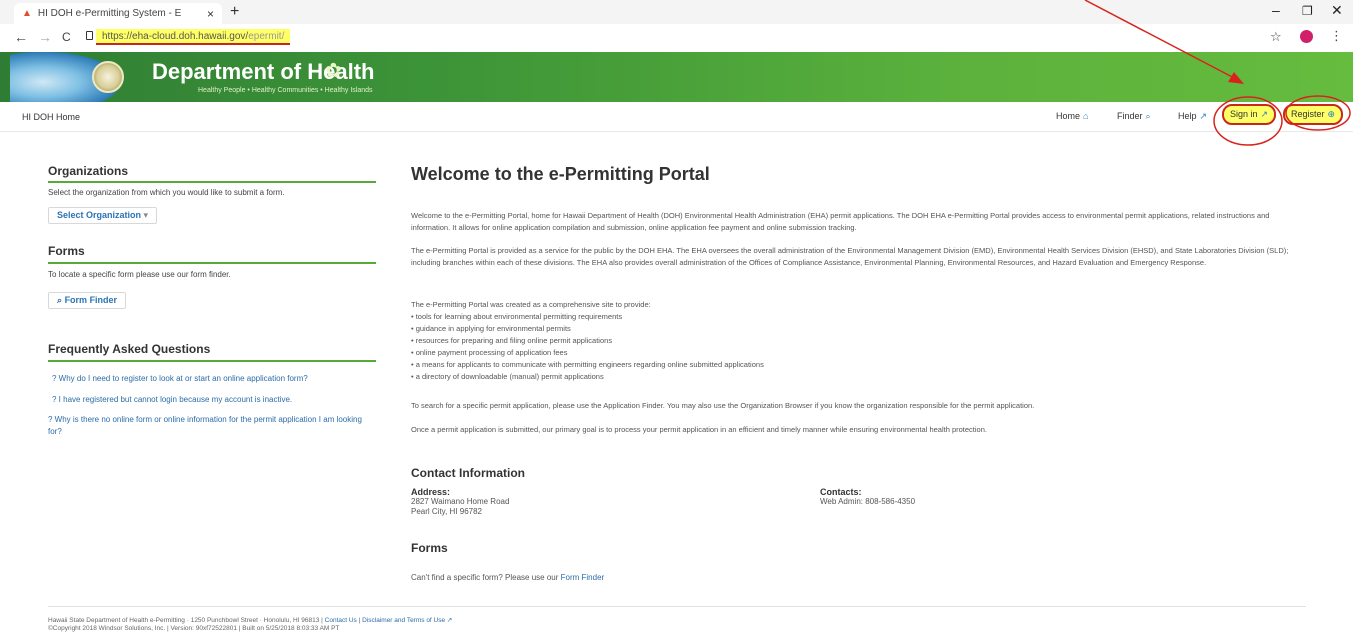 The height and width of the screenshot is (638, 1353). I want to click on external-link-icon: ↗, so click(449, 620).